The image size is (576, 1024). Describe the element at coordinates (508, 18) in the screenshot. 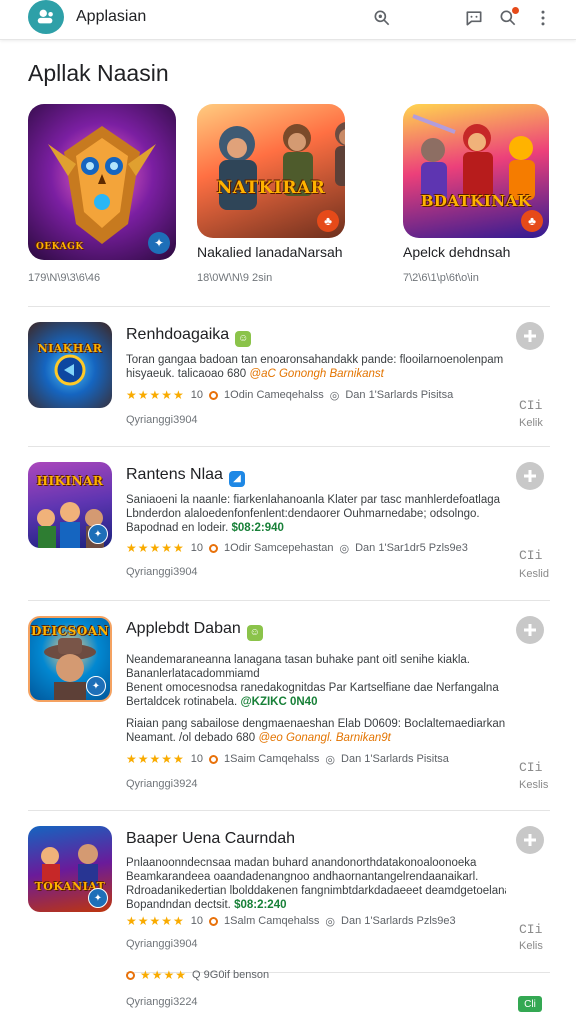

I see `notification-search-icon` at that location.